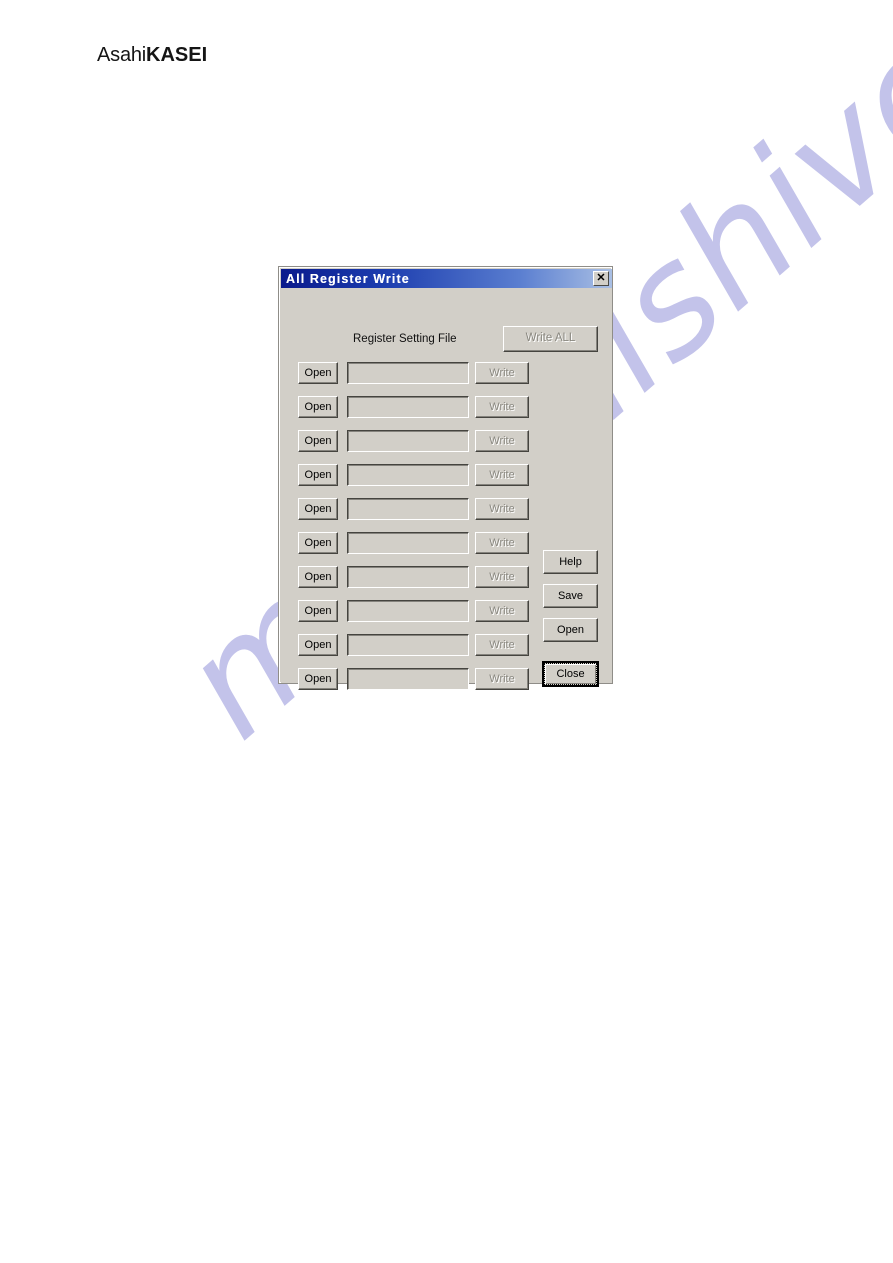 The image size is (893, 1263). Describe the element at coordinates (570, 596) in the screenshot. I see `save-button: Save` at that location.